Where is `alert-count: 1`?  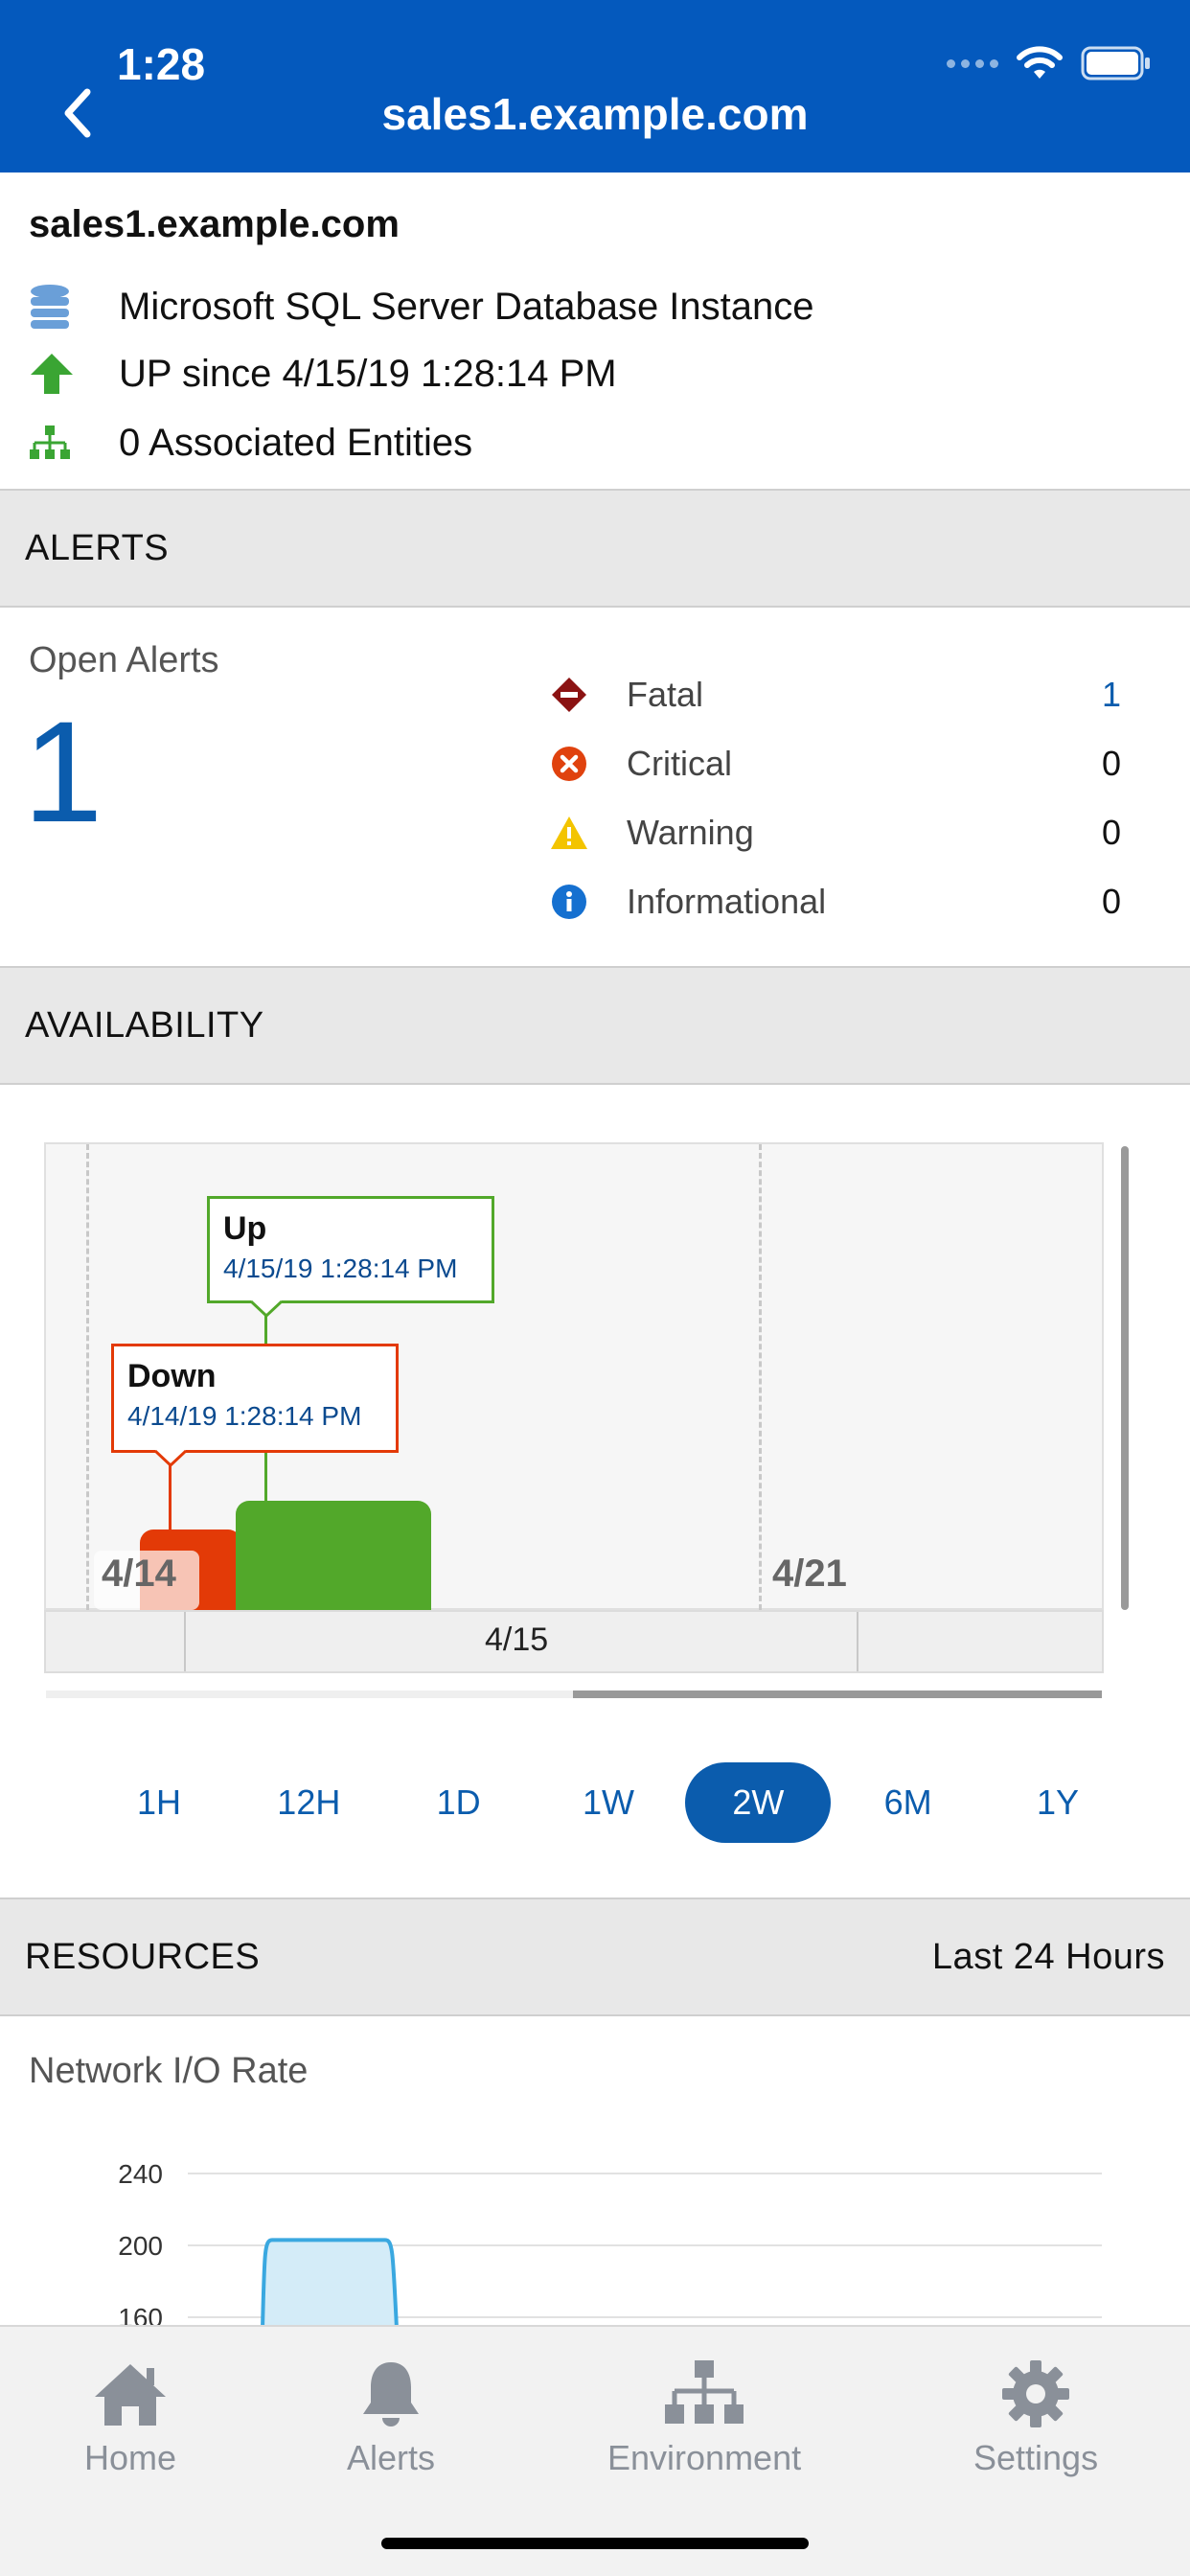
alert-count: 1 is located at coordinates (1111, 694).